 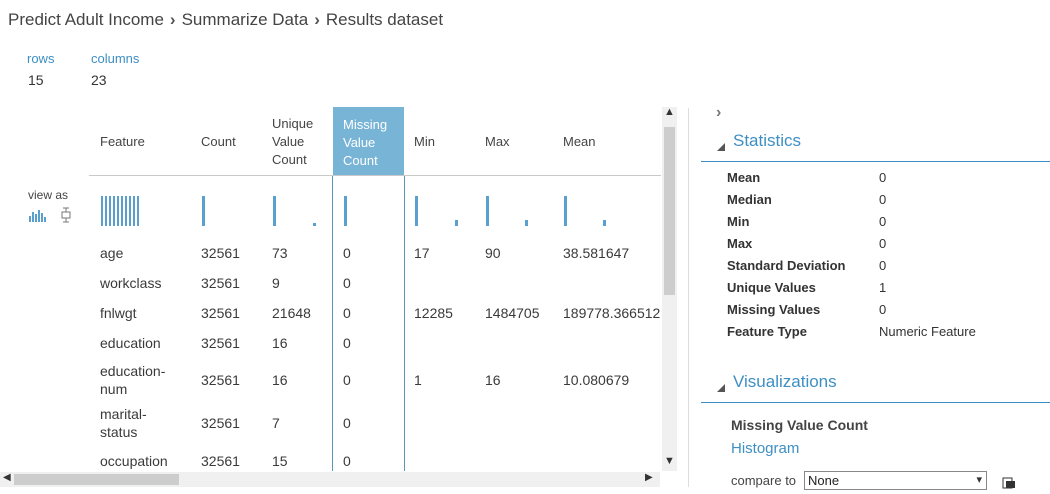 What do you see at coordinates (579, 142) in the screenshot?
I see `column-header-mean: Mean` at bounding box center [579, 142].